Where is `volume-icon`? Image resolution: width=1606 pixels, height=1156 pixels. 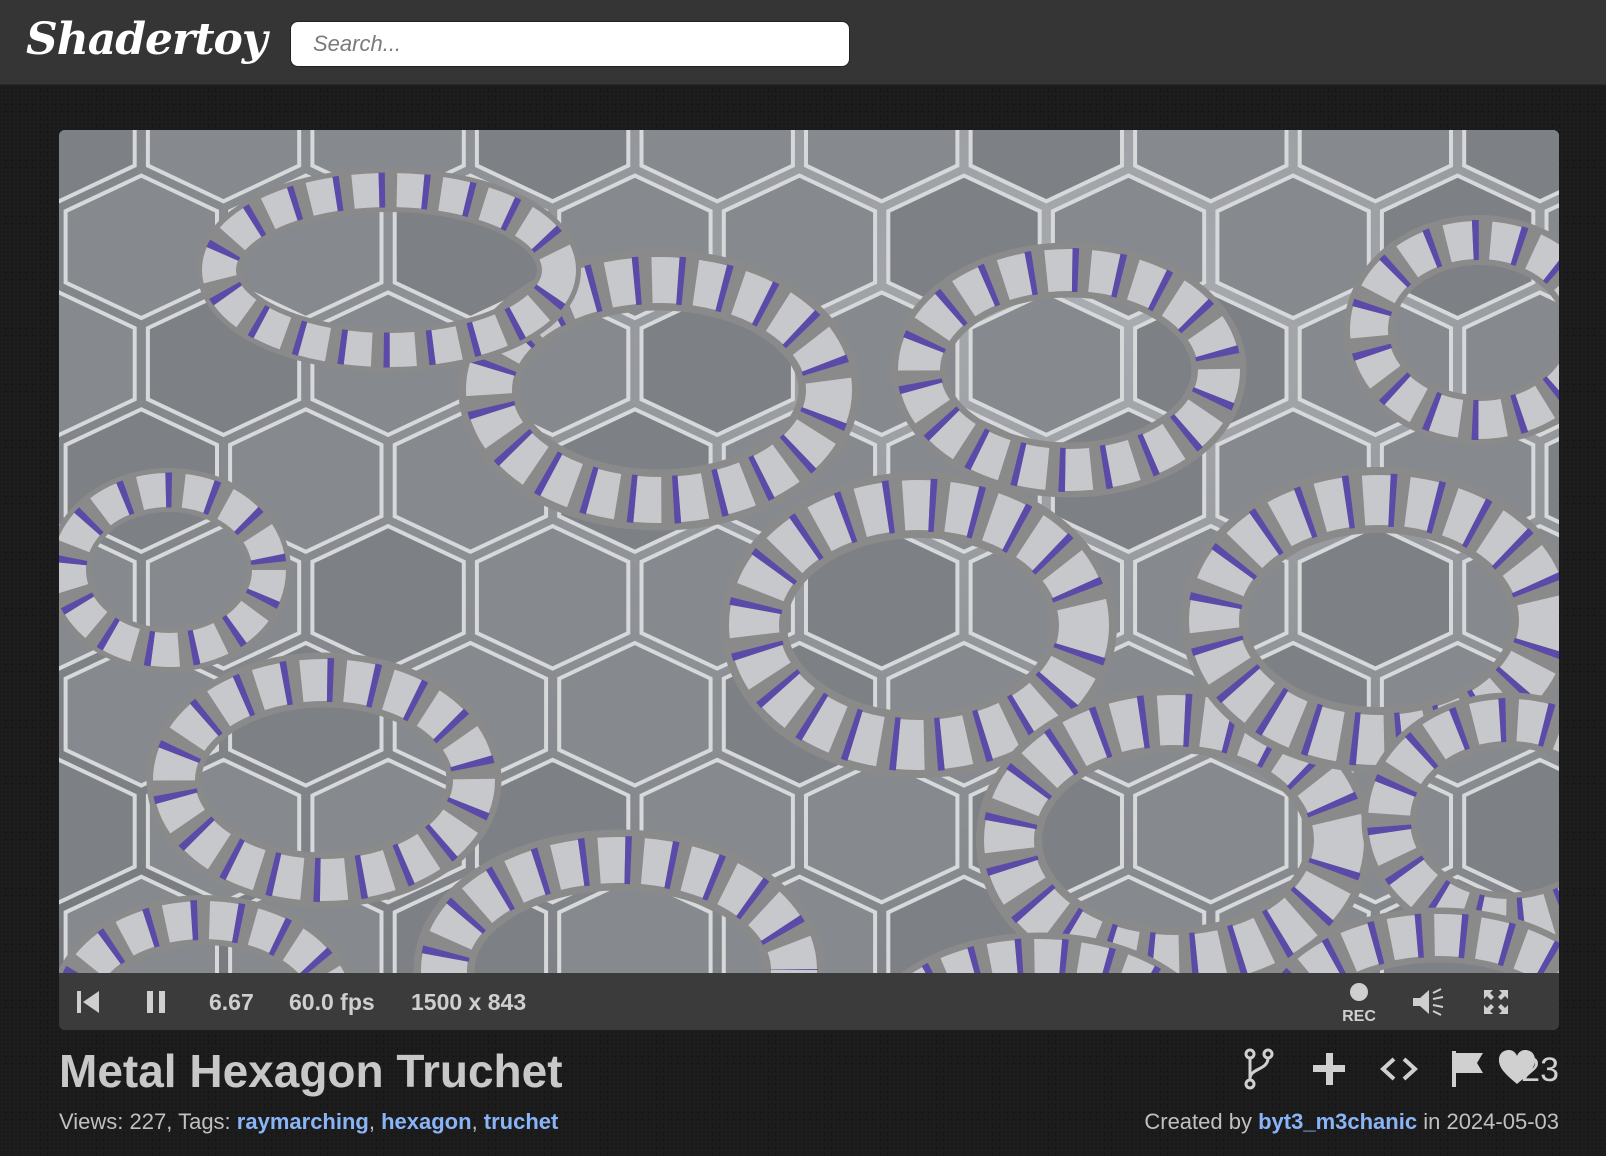
volume-icon is located at coordinates (1428, 1002).